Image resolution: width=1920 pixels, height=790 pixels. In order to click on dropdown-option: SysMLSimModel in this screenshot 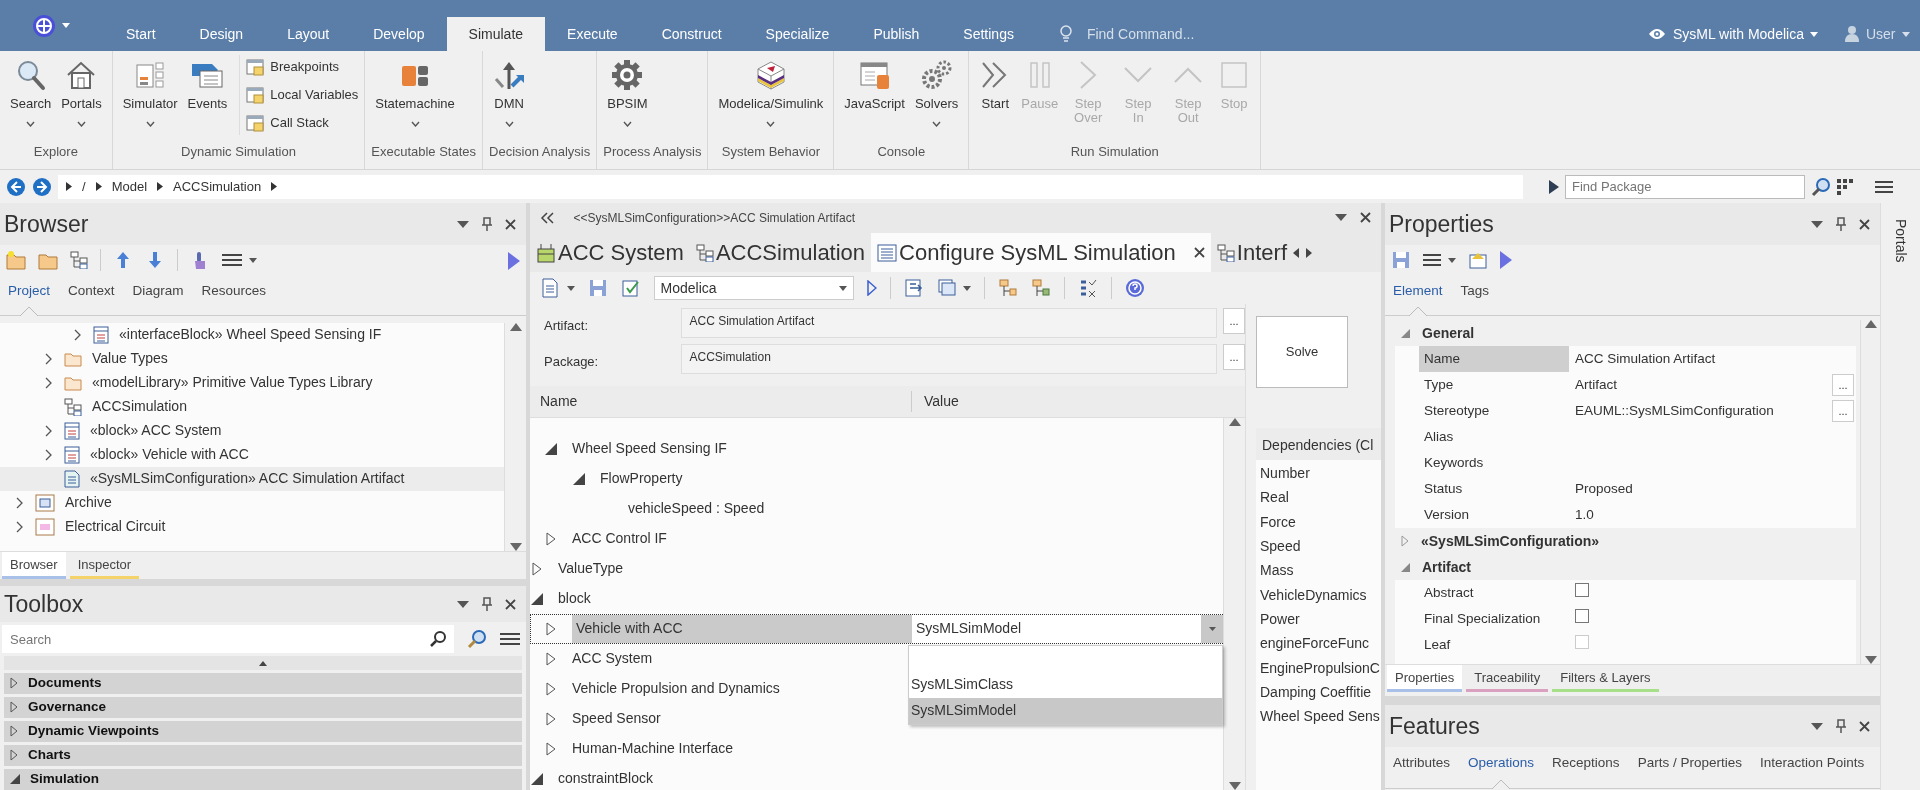, I will do `click(1065, 710)`.